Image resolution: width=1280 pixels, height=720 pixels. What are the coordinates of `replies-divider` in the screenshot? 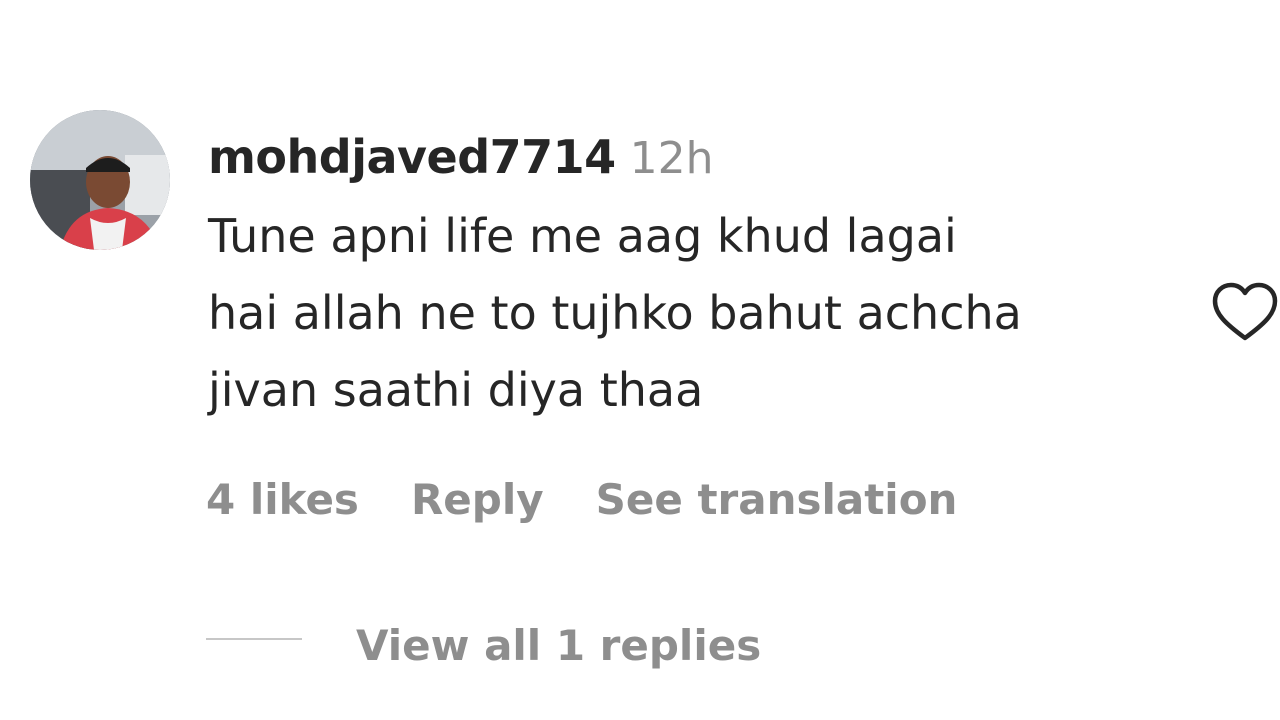 It's located at (254, 639).